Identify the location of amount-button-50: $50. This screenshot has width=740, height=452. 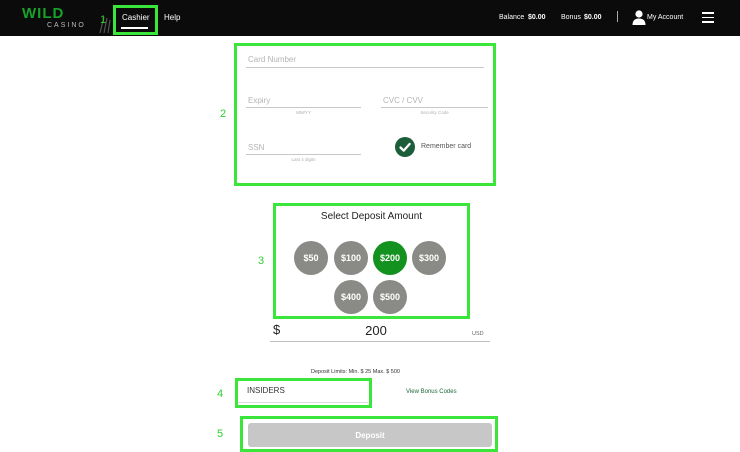
(311, 258).